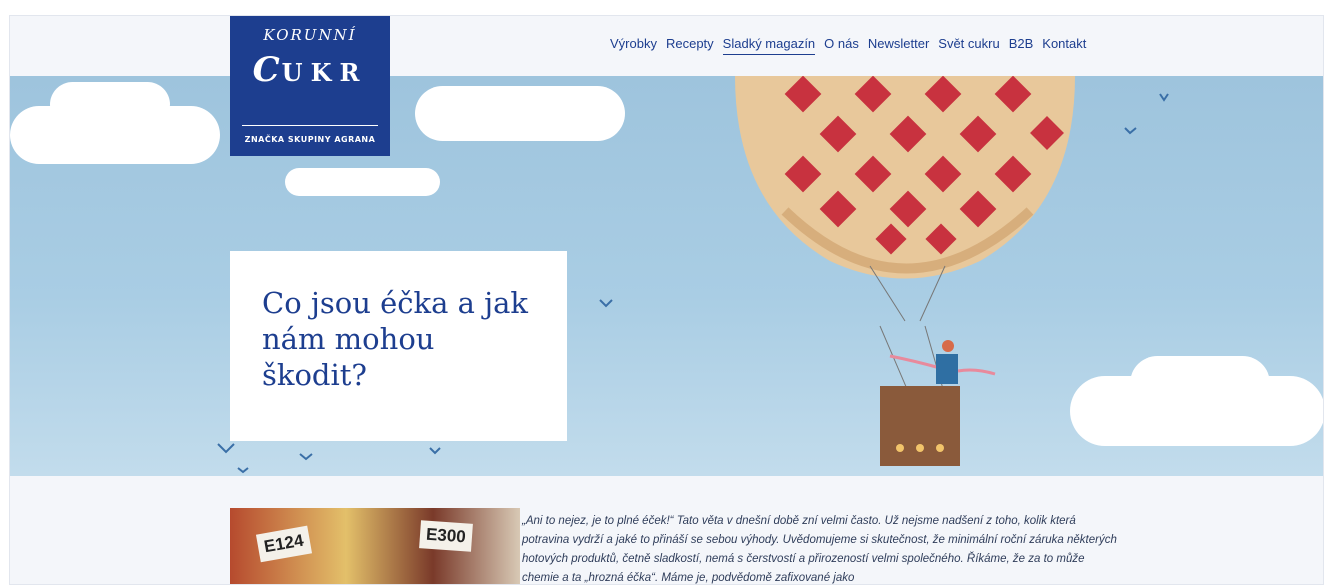 The height and width of the screenshot is (585, 1334). Describe the element at coordinates (310, 139) in the screenshot. I see `logo-tagline: ZNAČKA SKUPINY AGRANA` at that location.